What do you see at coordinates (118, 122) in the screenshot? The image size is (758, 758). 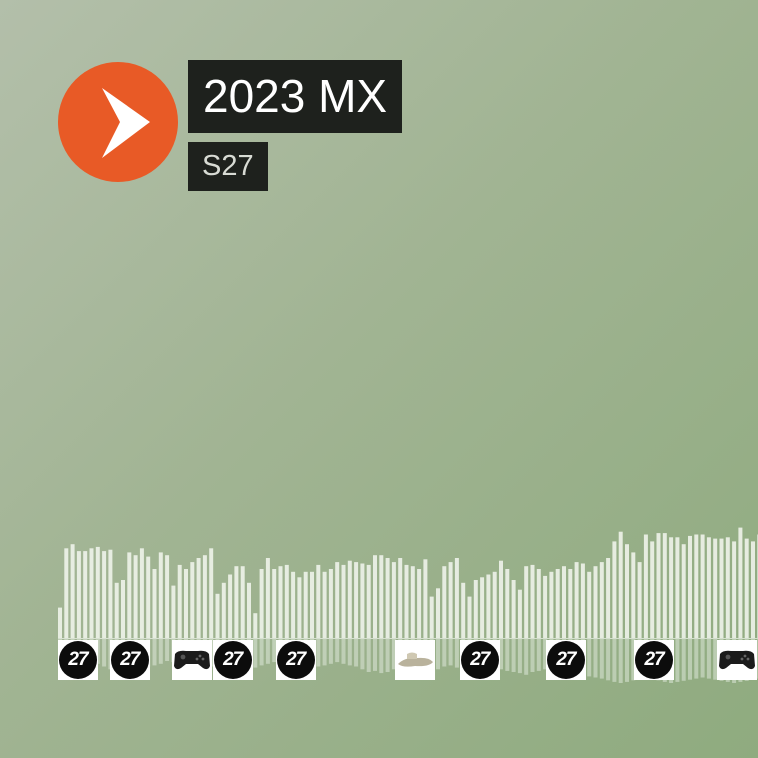 I see `play-button` at bounding box center [118, 122].